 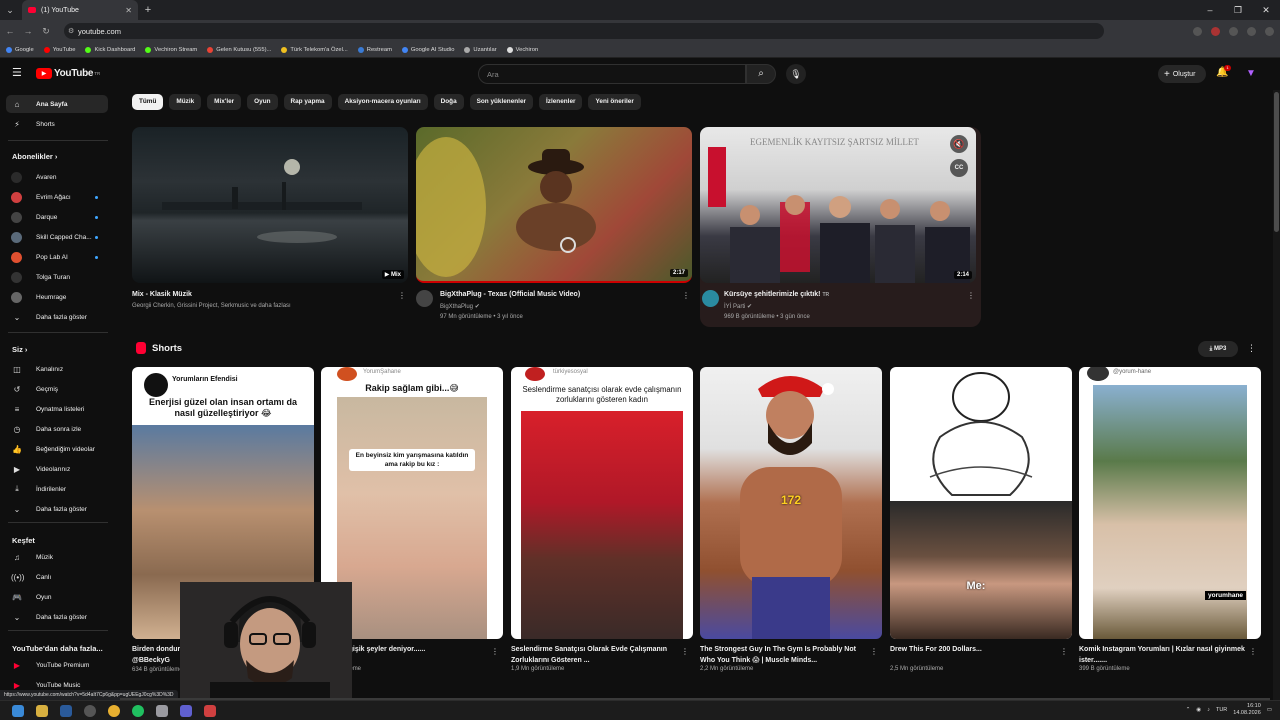 What do you see at coordinates (262, 102) in the screenshot?
I see `filter-chip: Oyun` at bounding box center [262, 102].